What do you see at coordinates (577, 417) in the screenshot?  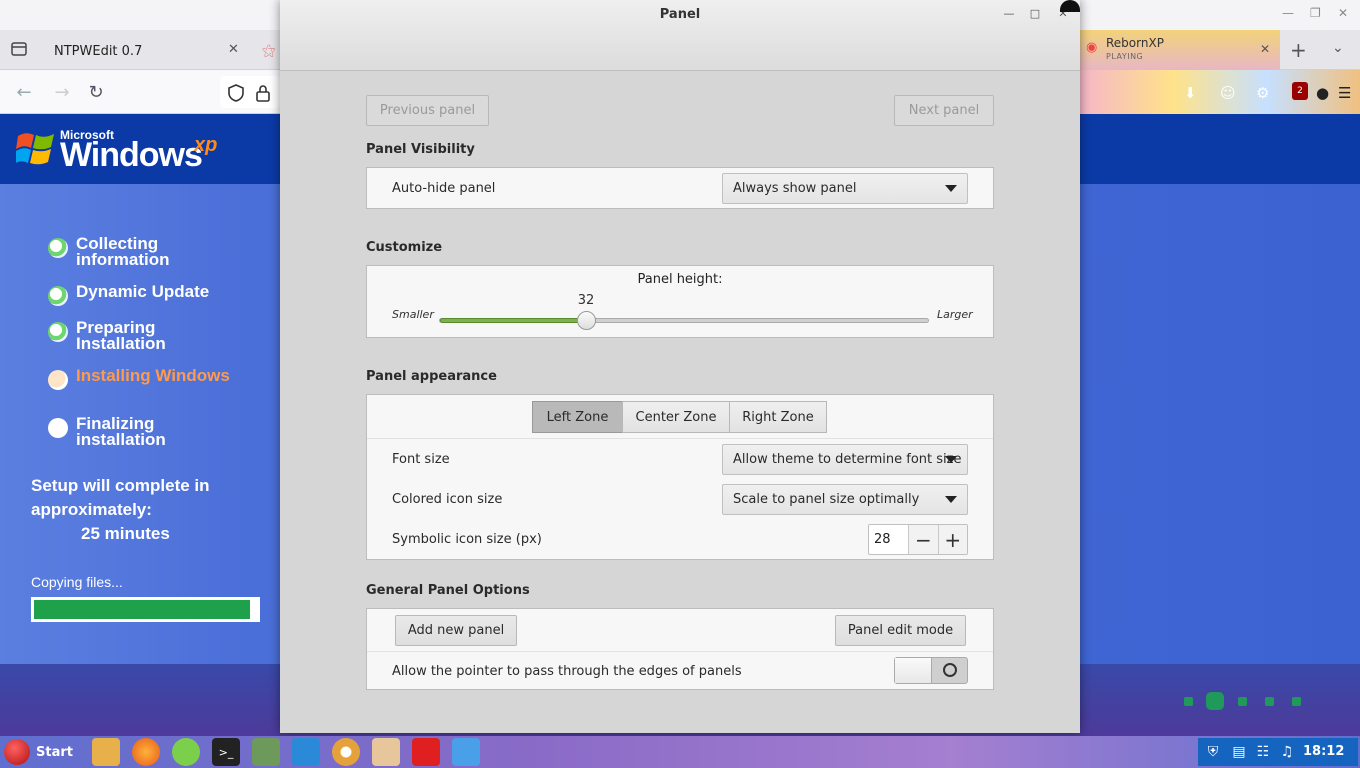 I see `tab-left-zone: Left Zone` at bounding box center [577, 417].